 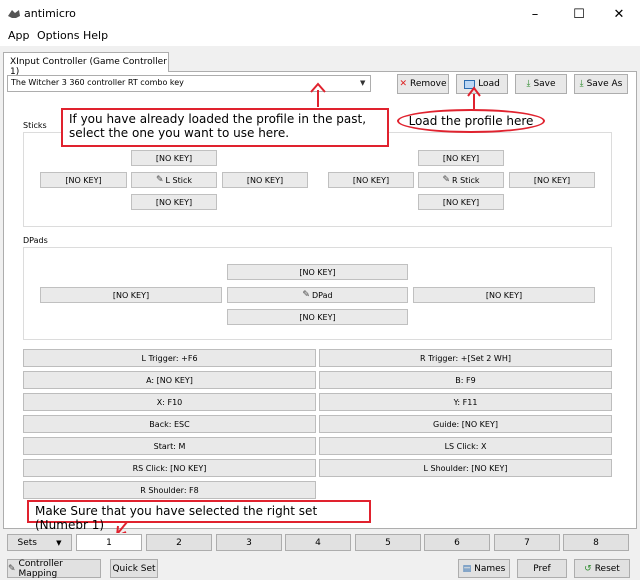 What do you see at coordinates (552, 180) in the screenshot?
I see `rstick-right-button: [NO KEY]` at bounding box center [552, 180].